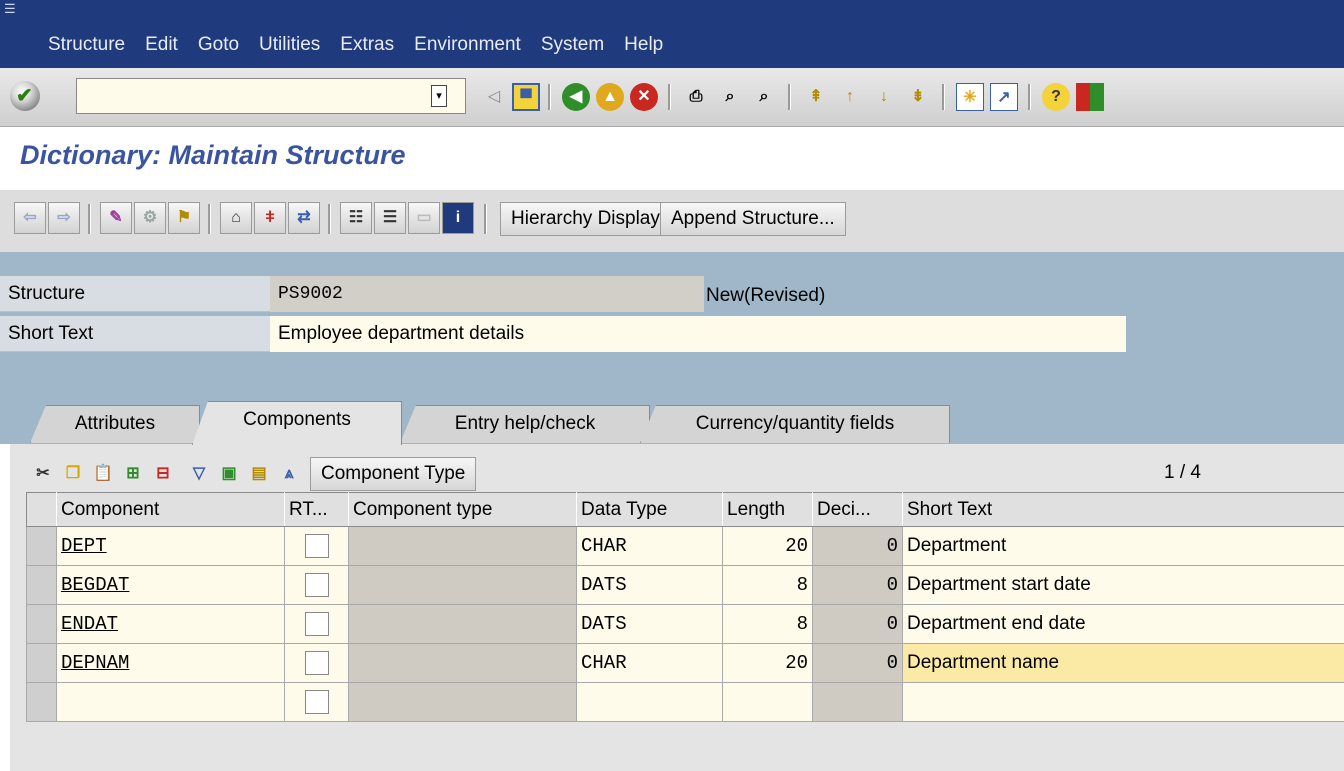  I want to click on object-list-icon: ǂ, so click(270, 218).